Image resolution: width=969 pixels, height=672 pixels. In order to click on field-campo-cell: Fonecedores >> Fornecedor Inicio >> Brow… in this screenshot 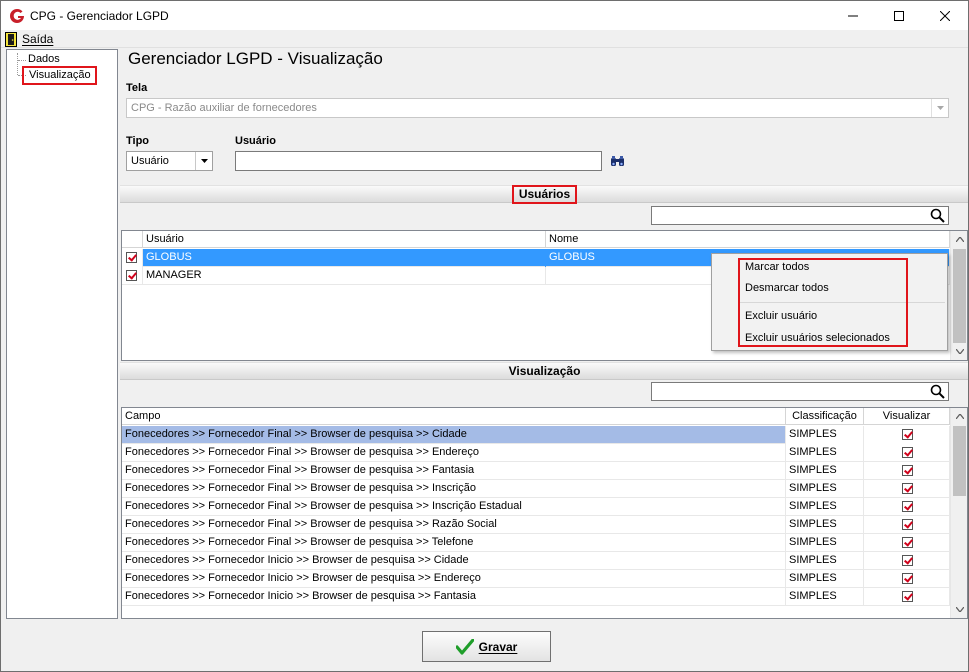, I will do `click(454, 597)`.